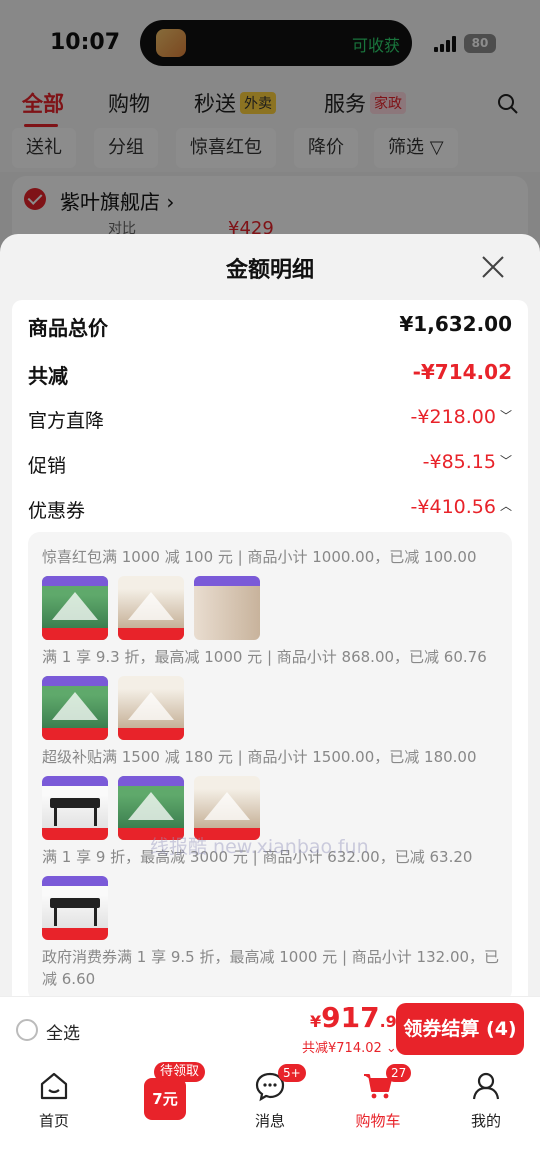 The image size is (540, 1174). I want to click on select-all-label: 全选, so click(63, 1031).